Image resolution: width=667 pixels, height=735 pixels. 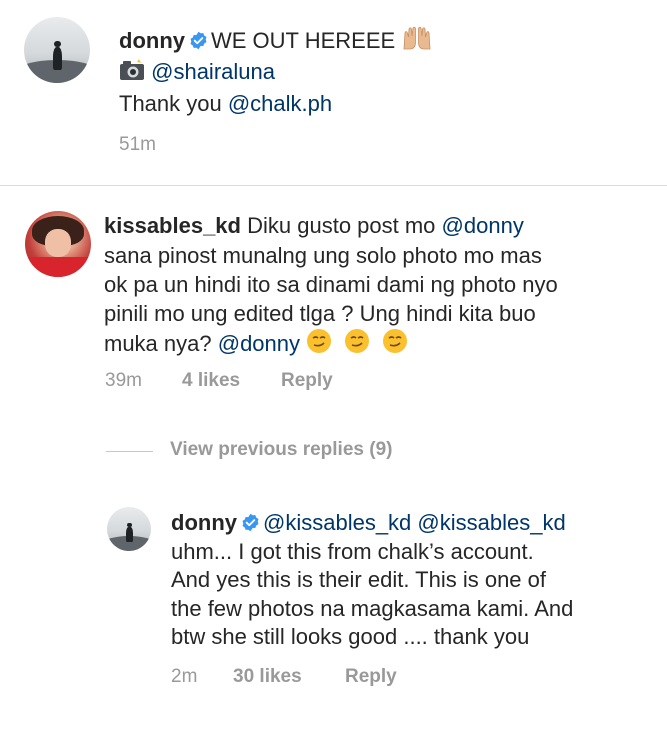 I want to click on raised-hands-emoji, so click(x=417, y=38).